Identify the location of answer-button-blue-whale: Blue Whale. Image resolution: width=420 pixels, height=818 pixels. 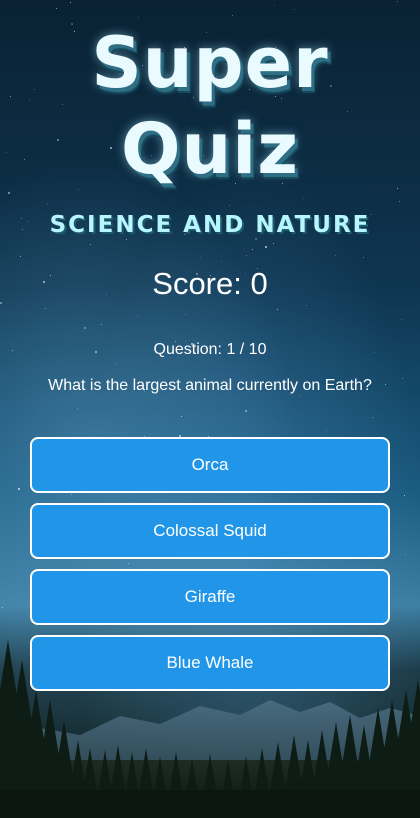
(210, 663).